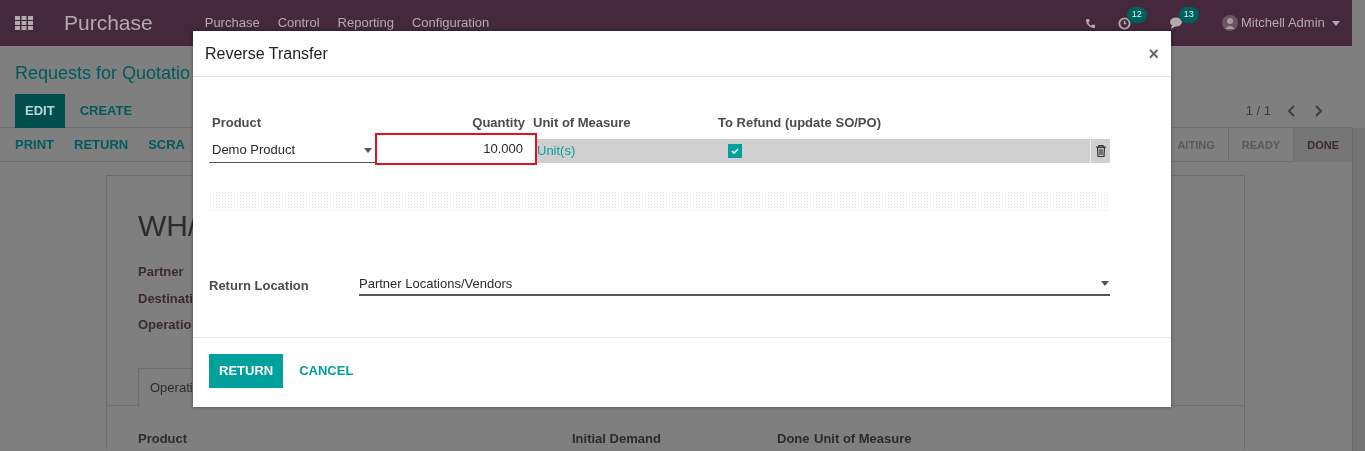 The width and height of the screenshot is (1365, 451). What do you see at coordinates (165, 325) in the screenshot?
I see `field-label: Operatio` at bounding box center [165, 325].